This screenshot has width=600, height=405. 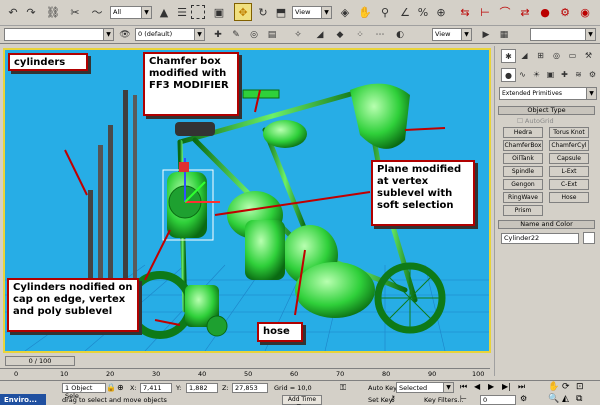 What do you see at coordinates (523, 197) in the screenshot?
I see `ringwave-button: RingWave` at bounding box center [523, 197].